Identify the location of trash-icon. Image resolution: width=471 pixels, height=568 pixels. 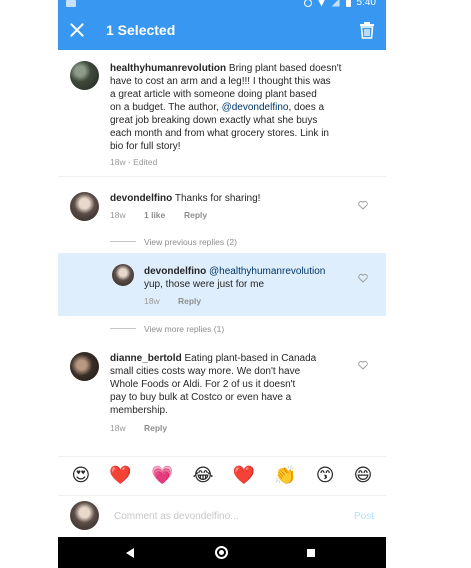
(367, 30).